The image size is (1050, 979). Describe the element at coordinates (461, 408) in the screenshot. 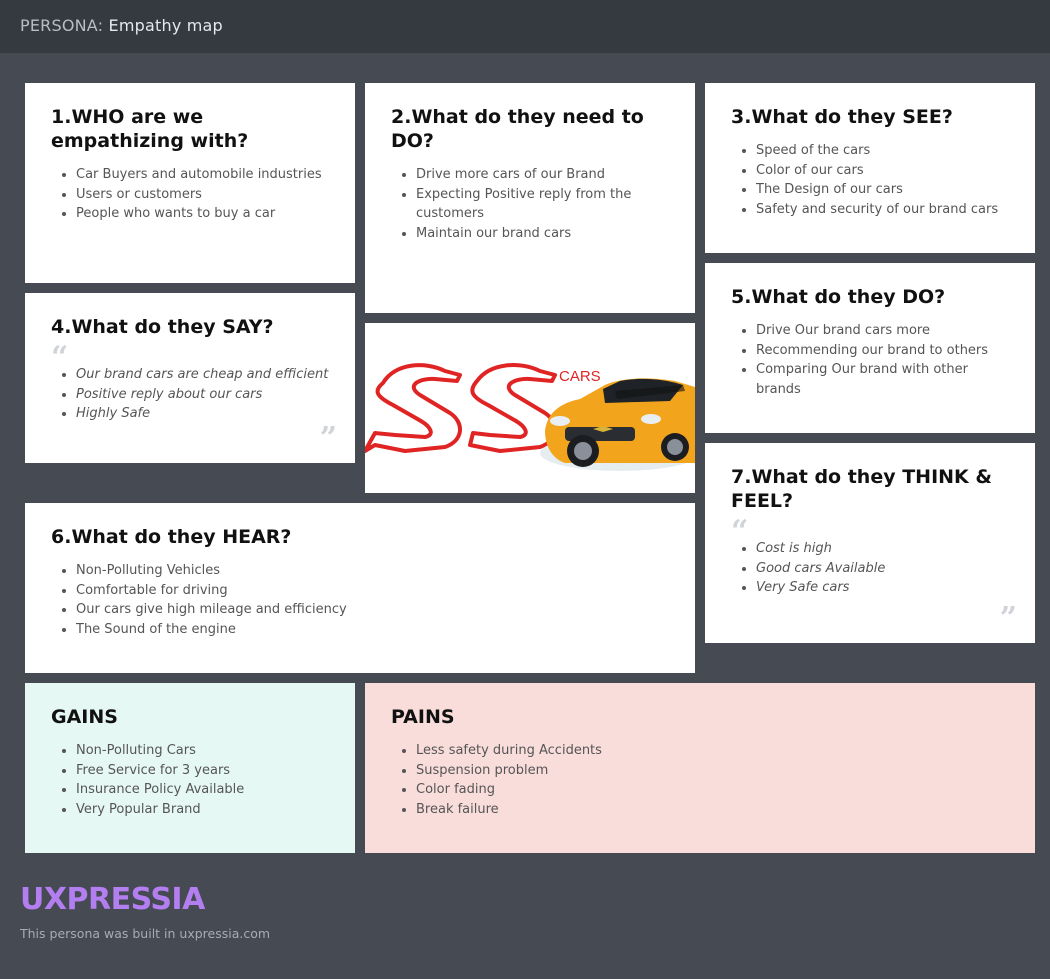

I see `ss-logo-icon` at that location.